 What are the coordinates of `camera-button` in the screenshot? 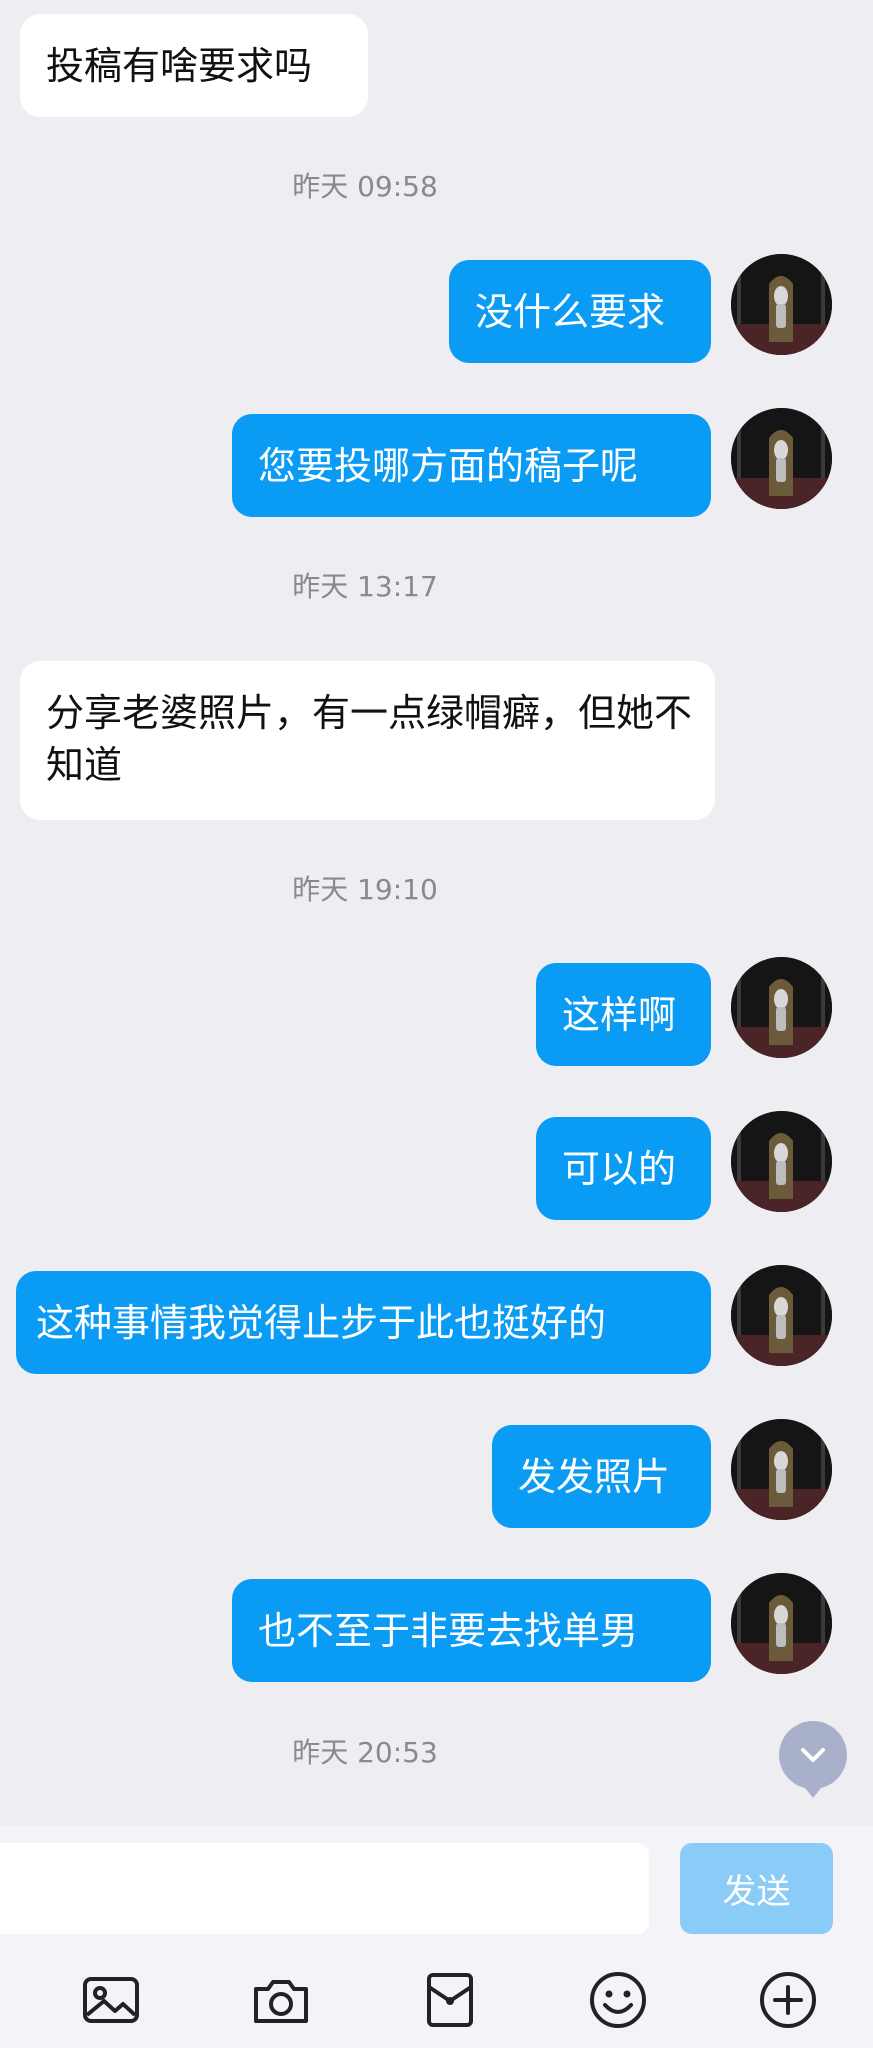 It's located at (281, 2000).